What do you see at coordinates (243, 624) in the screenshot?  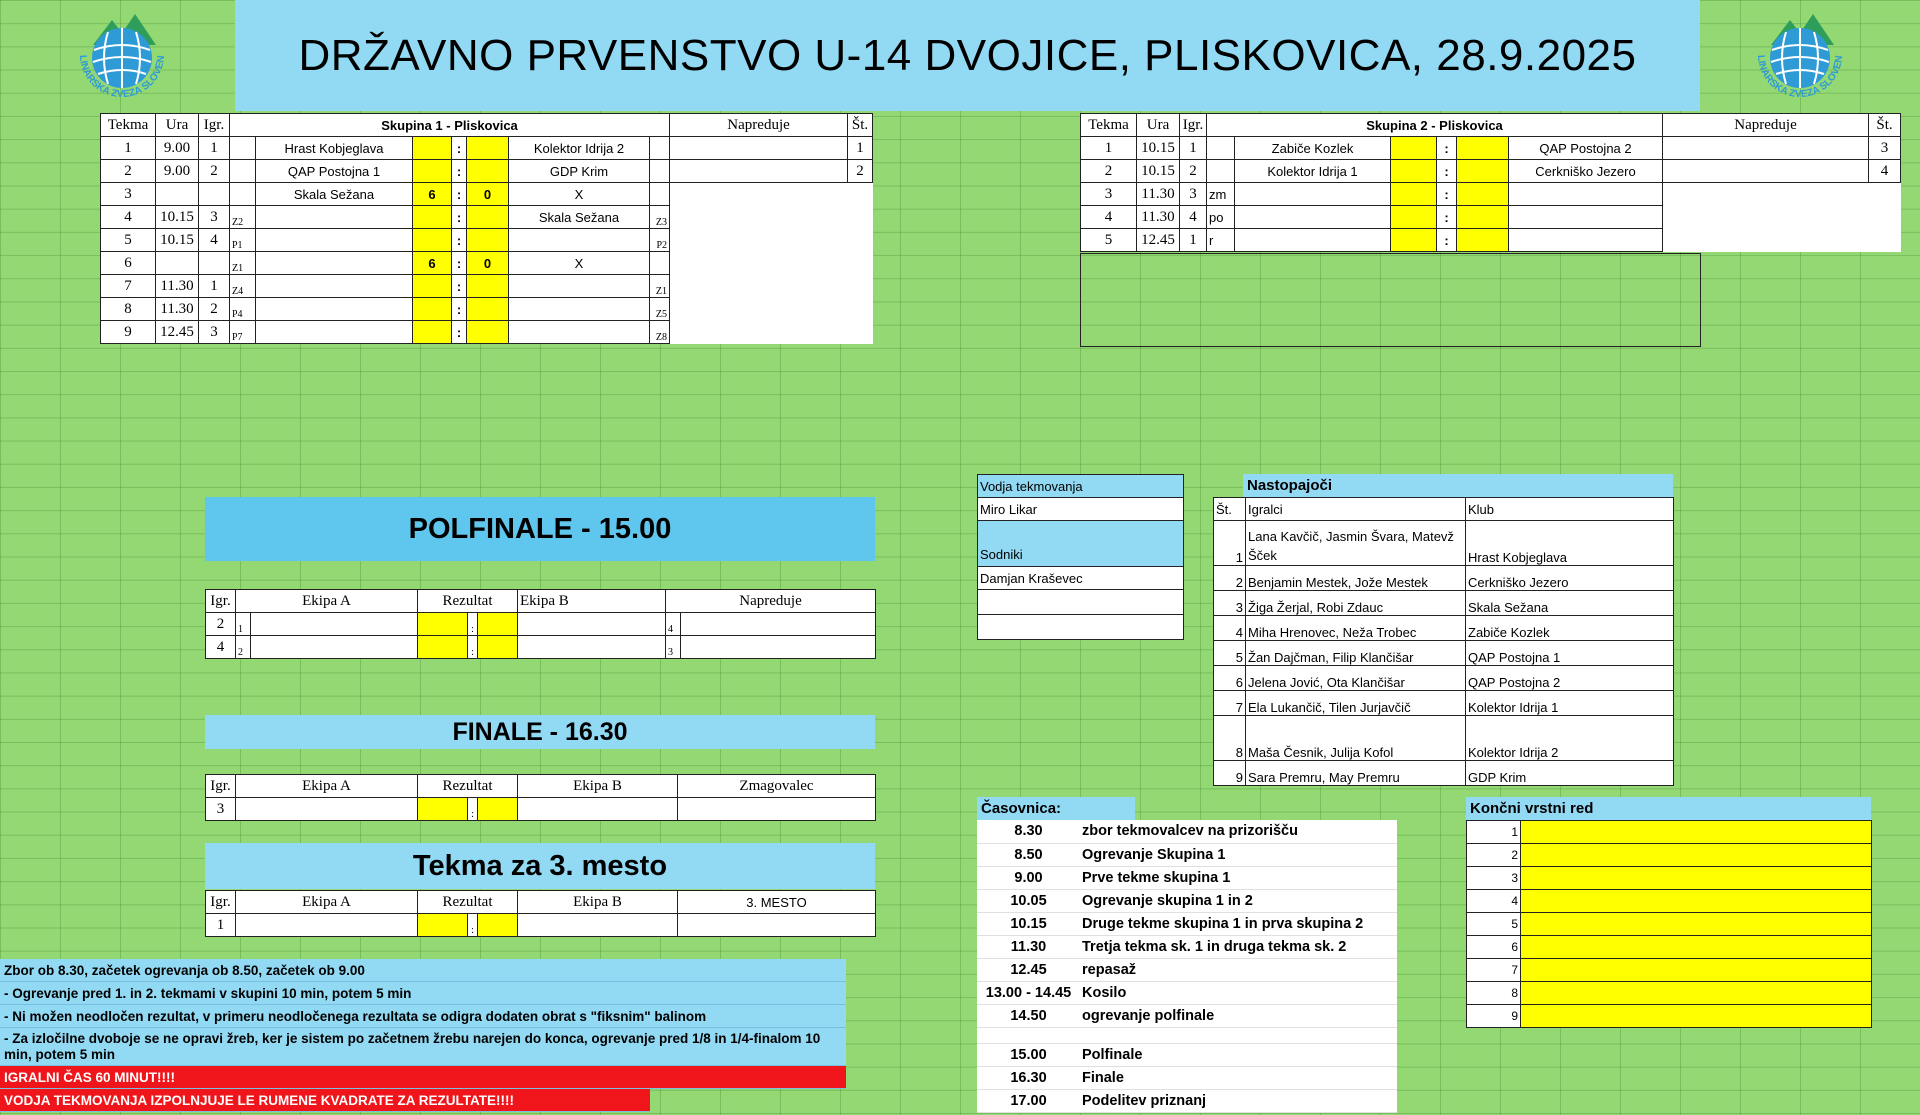 I see `team-a-ref: 1` at bounding box center [243, 624].